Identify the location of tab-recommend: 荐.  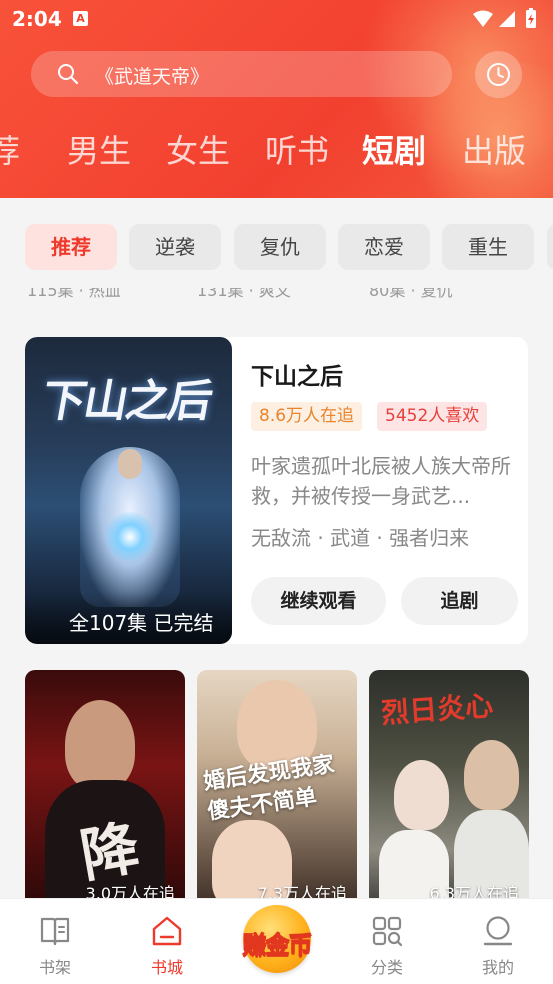
(10, 149).